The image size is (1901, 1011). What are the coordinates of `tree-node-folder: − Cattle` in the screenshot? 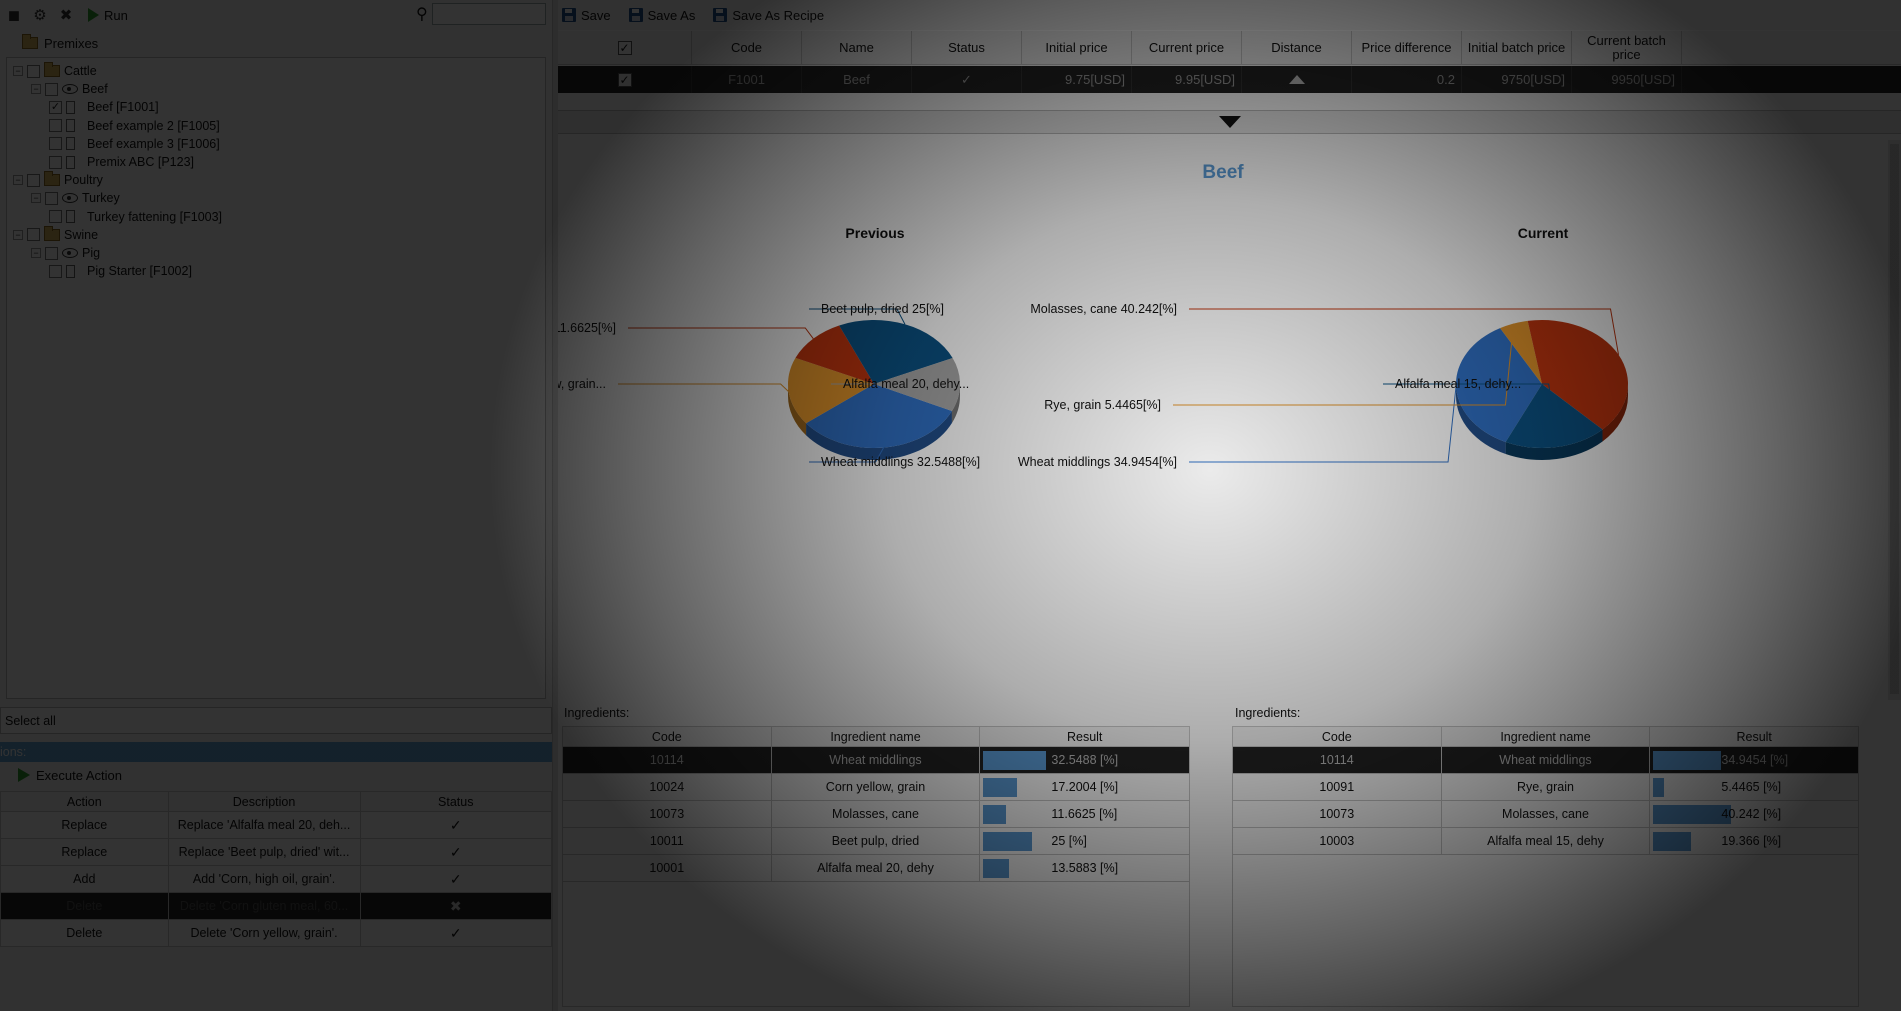 It's located at (55, 71).